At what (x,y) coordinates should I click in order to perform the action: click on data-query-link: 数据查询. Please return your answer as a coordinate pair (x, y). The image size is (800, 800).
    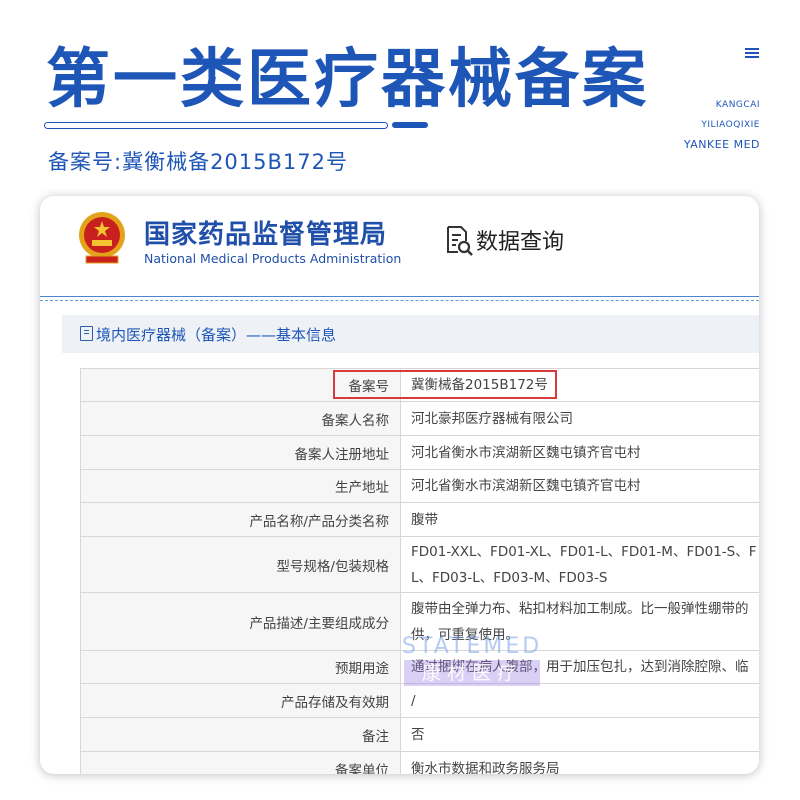
    Looking at the image, I should click on (503, 240).